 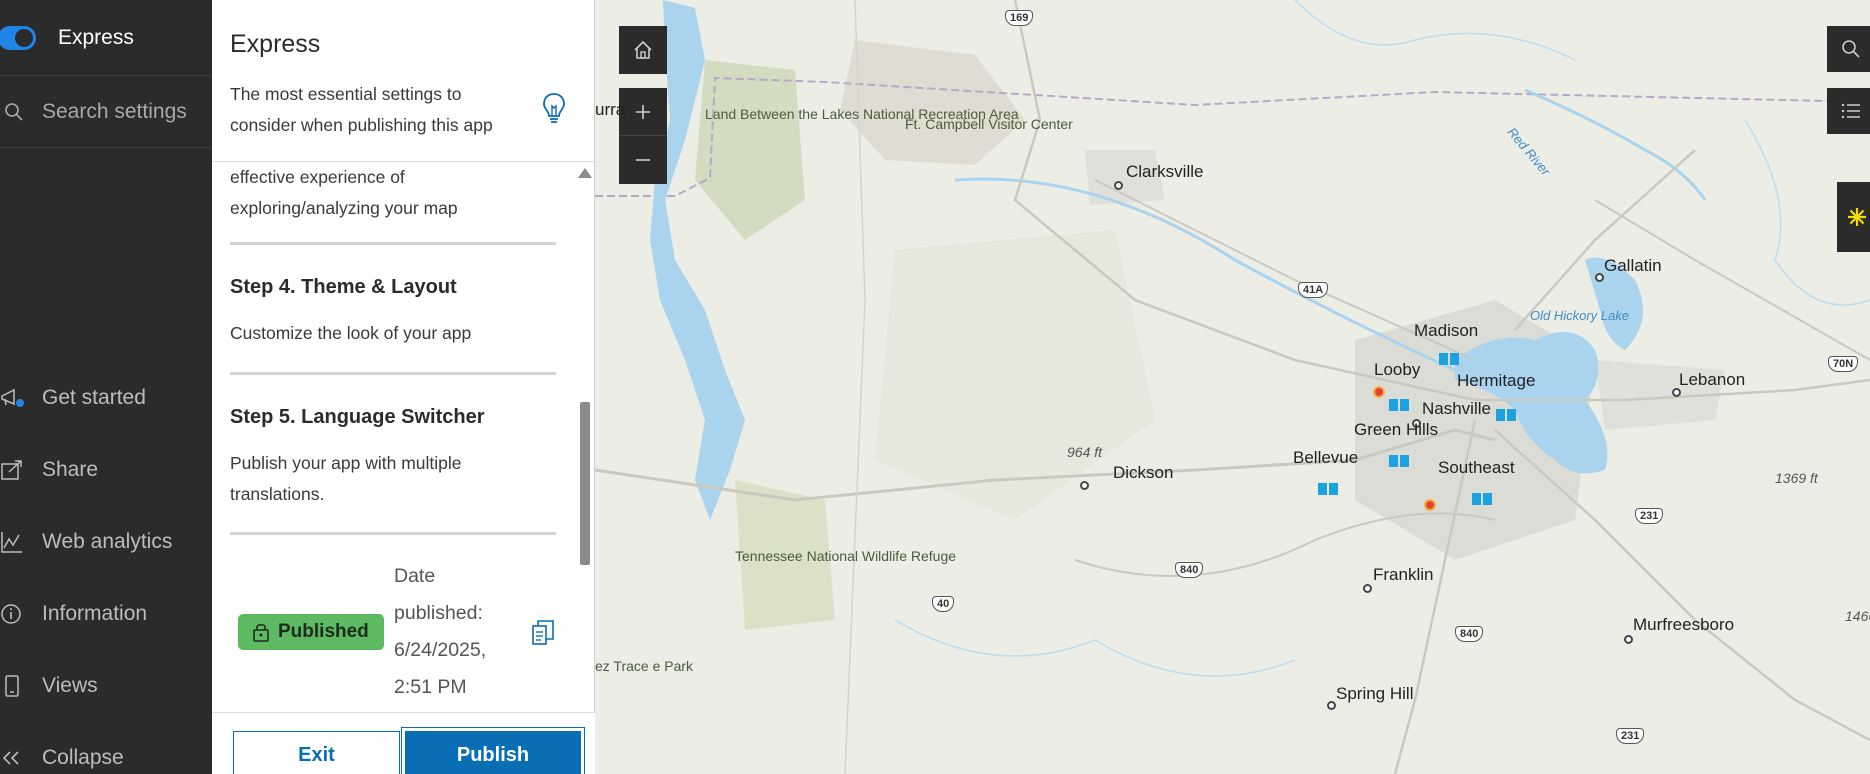 What do you see at coordinates (106, 398) in the screenshot?
I see `nav-item-get-started: Get started` at bounding box center [106, 398].